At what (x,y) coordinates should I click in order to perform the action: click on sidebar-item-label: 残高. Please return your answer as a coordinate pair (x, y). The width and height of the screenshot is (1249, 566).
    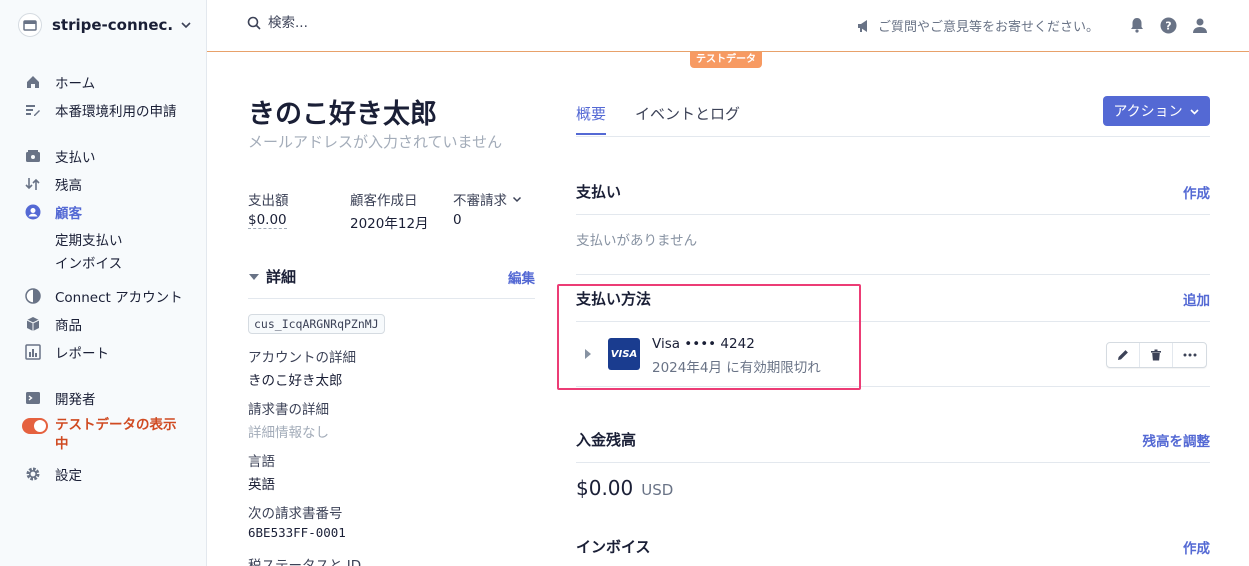
    Looking at the image, I should click on (68, 186).